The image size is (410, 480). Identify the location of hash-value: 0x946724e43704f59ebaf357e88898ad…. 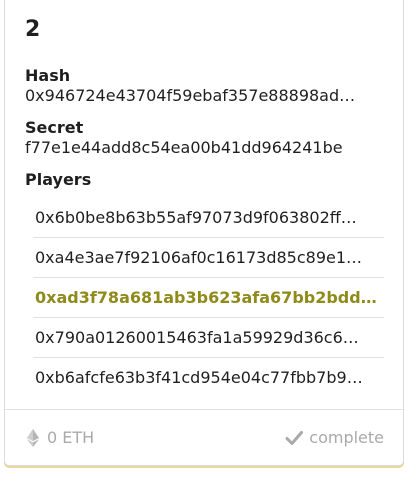
(190, 95).